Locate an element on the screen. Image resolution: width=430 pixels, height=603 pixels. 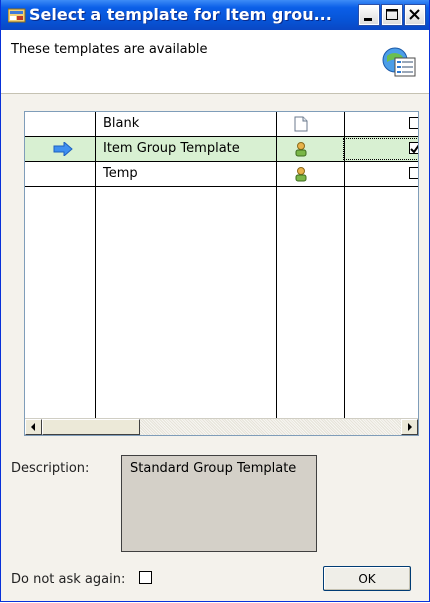
scroll-right-icon is located at coordinates (410, 427).